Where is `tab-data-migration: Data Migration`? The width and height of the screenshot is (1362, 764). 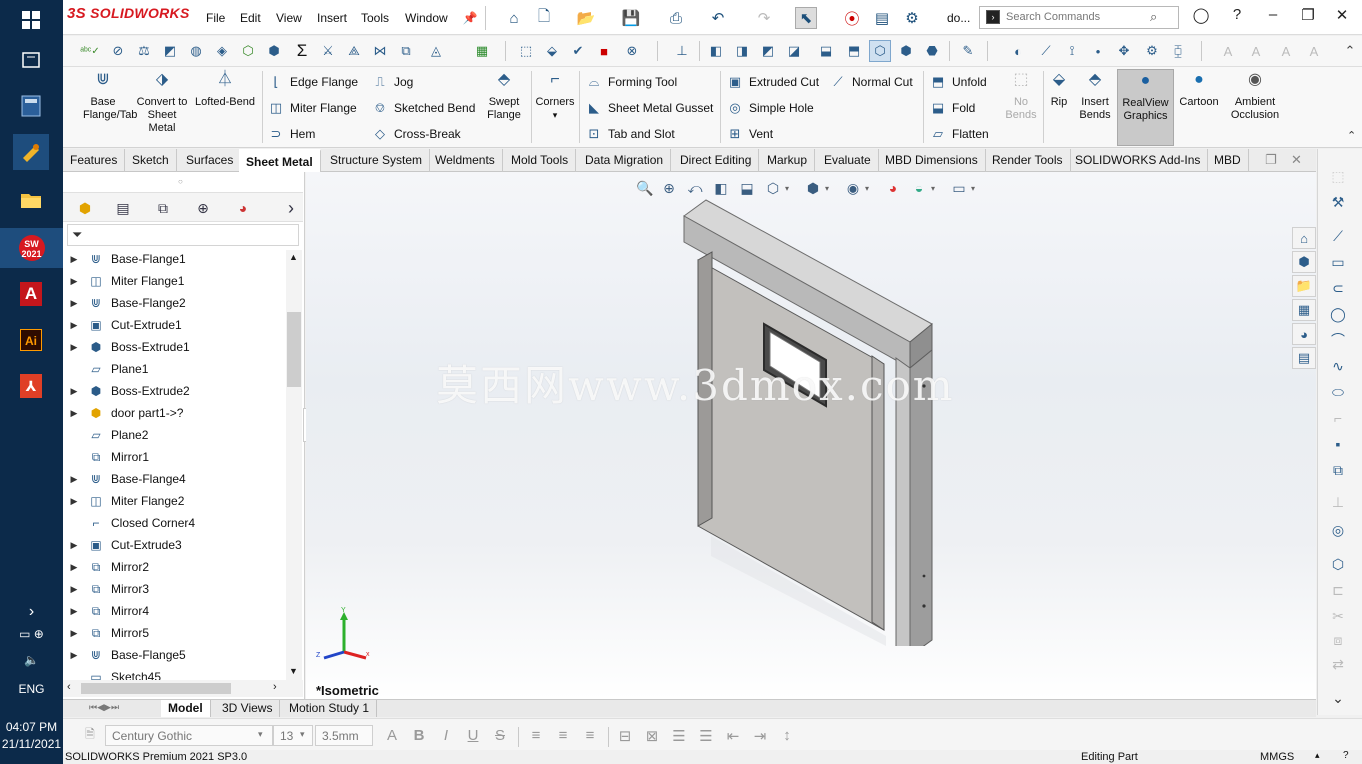
tab-data-migration: Data Migration is located at coordinates (625, 160).